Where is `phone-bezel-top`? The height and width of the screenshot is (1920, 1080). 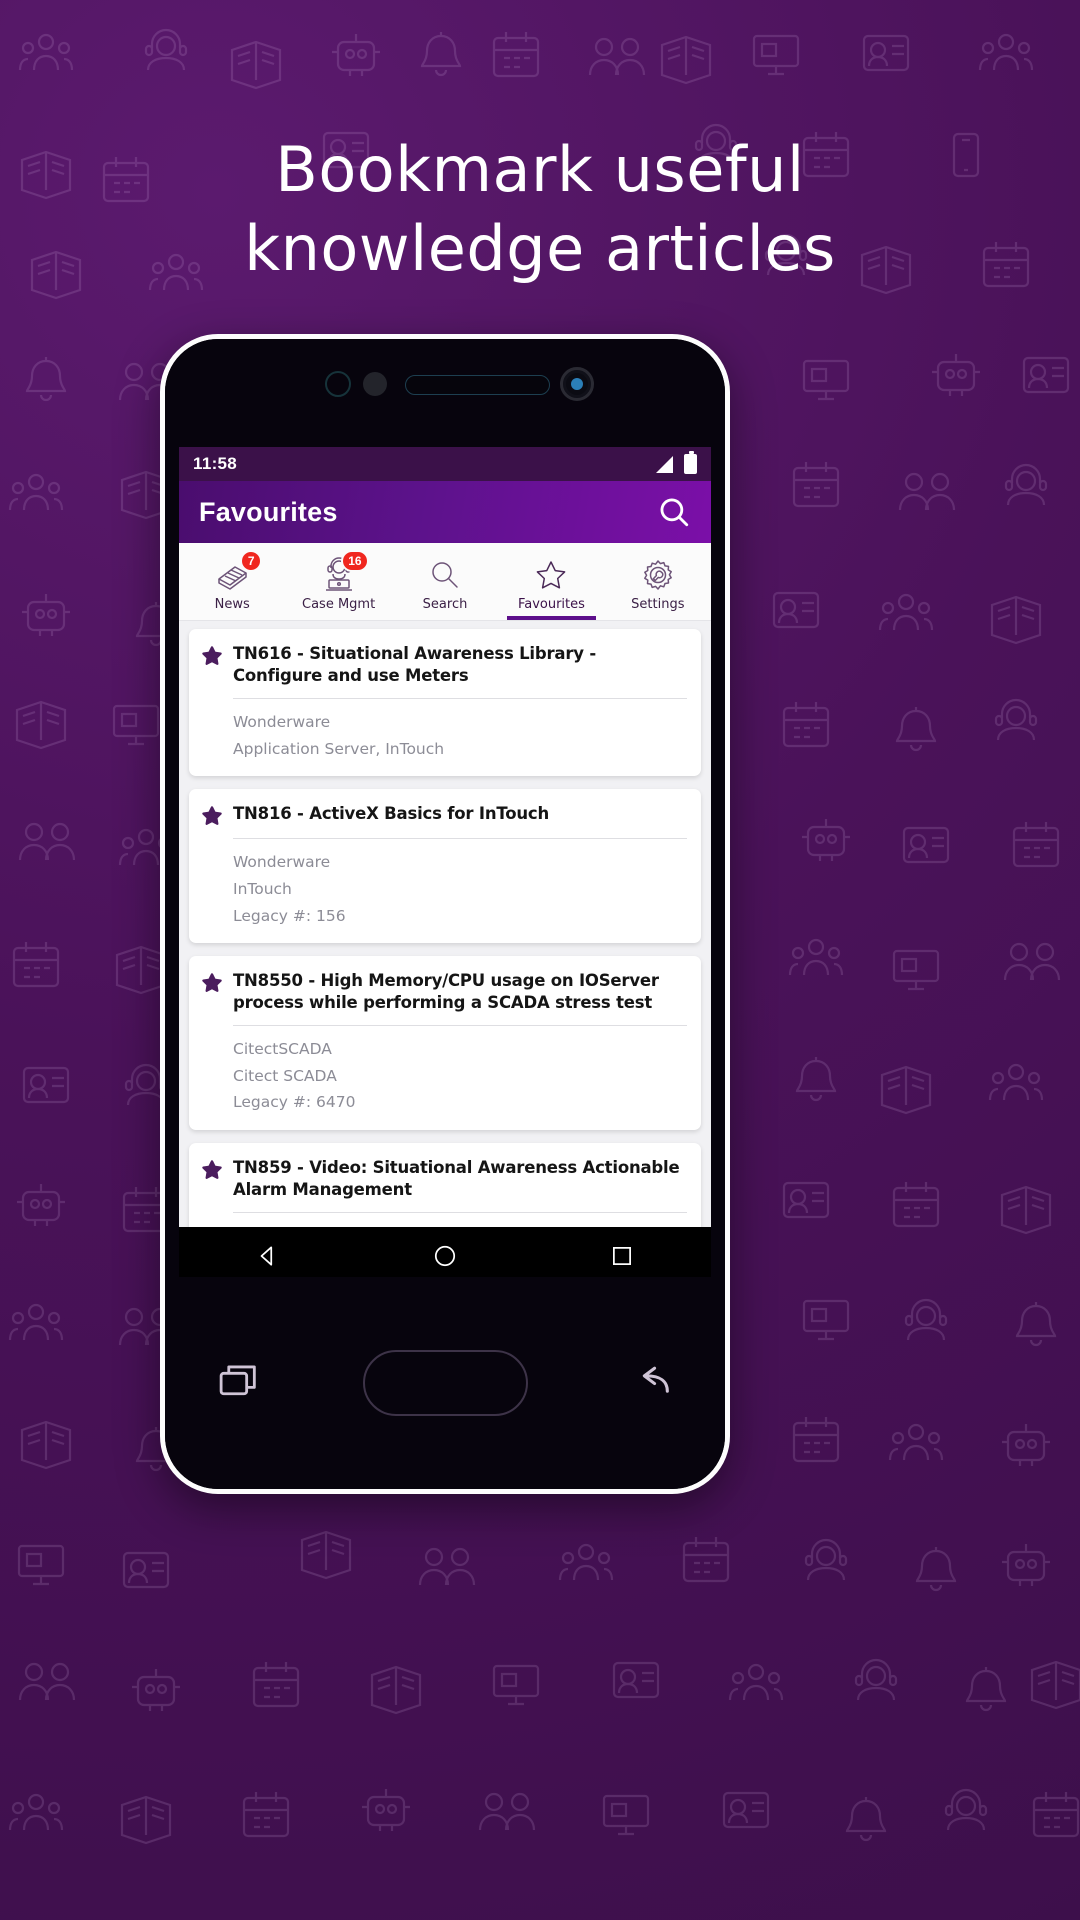 phone-bezel-top is located at coordinates (445, 393).